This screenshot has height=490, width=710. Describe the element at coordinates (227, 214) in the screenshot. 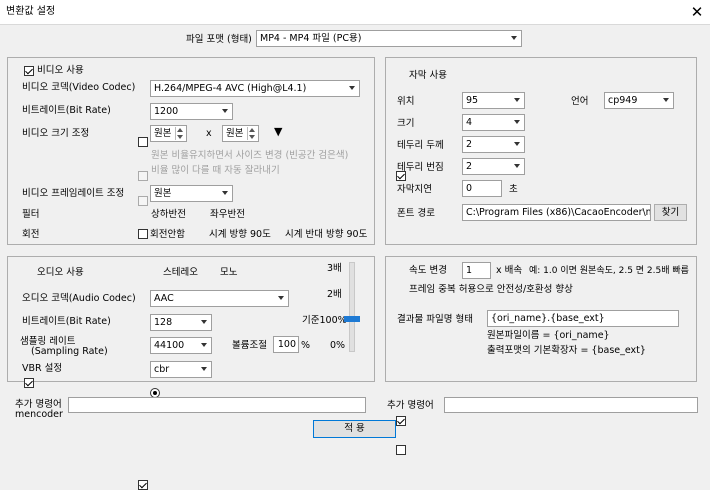

I see `flip-horizontal-label: 좌우반전` at that location.